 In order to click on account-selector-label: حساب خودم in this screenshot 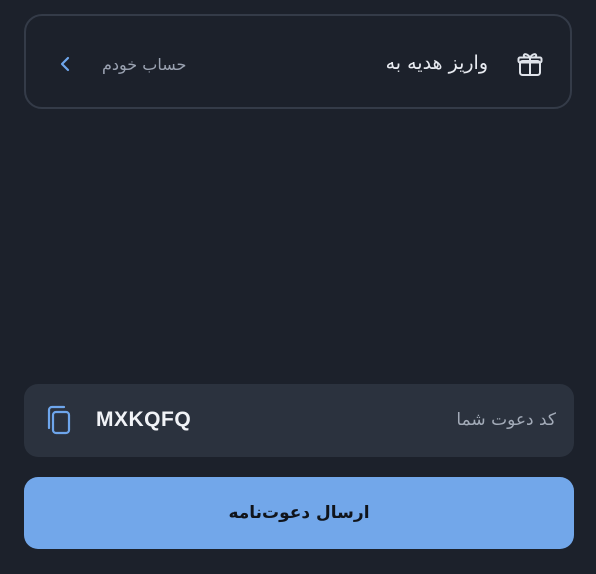, I will do `click(144, 64)`.